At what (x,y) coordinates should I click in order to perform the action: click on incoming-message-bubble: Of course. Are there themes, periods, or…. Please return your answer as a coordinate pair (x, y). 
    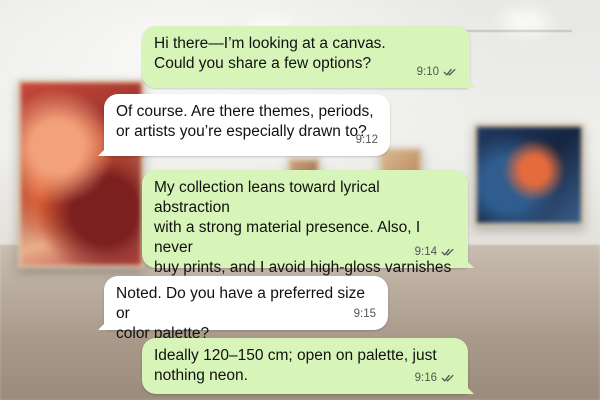
    Looking at the image, I should click on (247, 125).